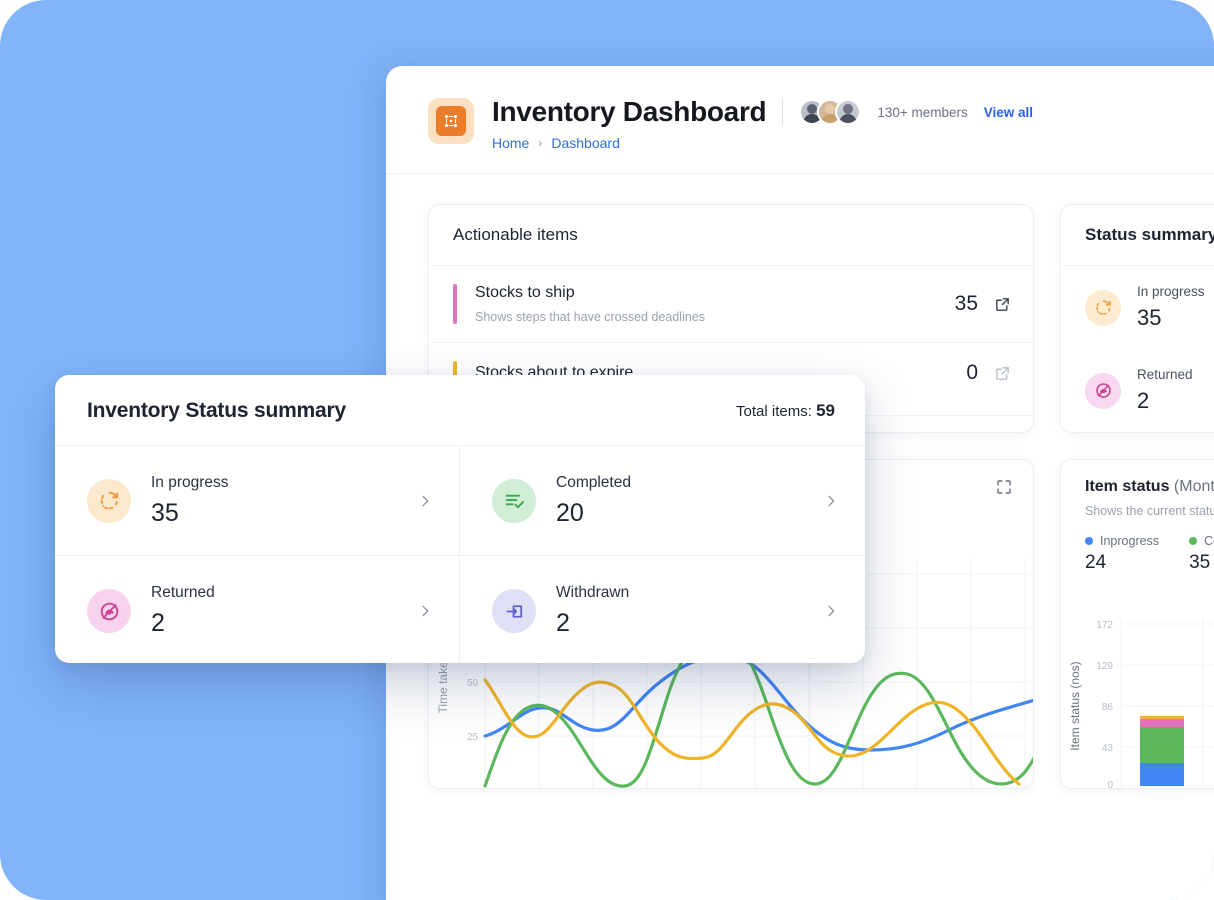  What do you see at coordinates (593, 592) in the screenshot?
I see `overlay-item-label: Withdrawn` at bounding box center [593, 592].